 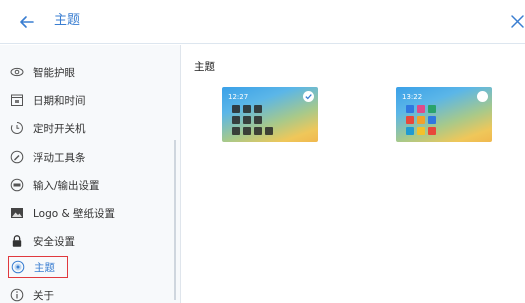 I want to click on sidebar-item-power-timer: 定时开关机, so click(x=48, y=128).